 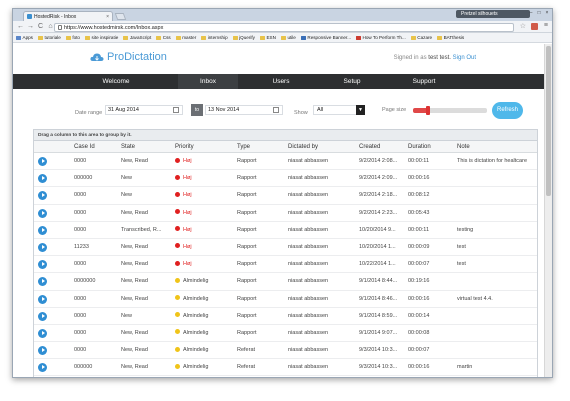 I want to click on close-window-icon: ×, so click(x=547, y=13).